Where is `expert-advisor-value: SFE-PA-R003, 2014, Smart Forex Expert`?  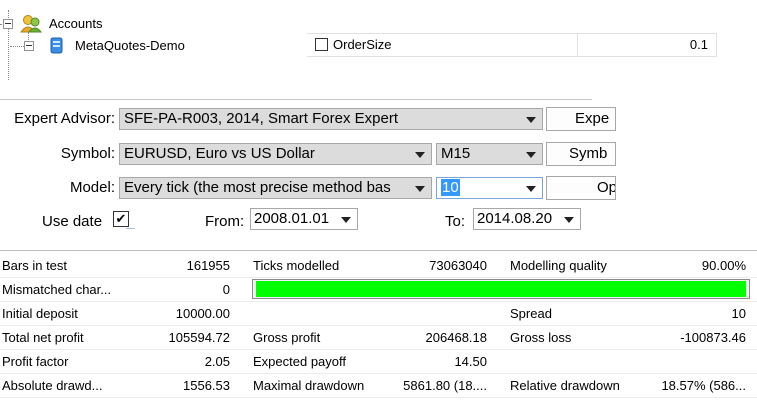 expert-advisor-value: SFE-PA-R003, 2014, Smart Forex Expert is located at coordinates (261, 118).